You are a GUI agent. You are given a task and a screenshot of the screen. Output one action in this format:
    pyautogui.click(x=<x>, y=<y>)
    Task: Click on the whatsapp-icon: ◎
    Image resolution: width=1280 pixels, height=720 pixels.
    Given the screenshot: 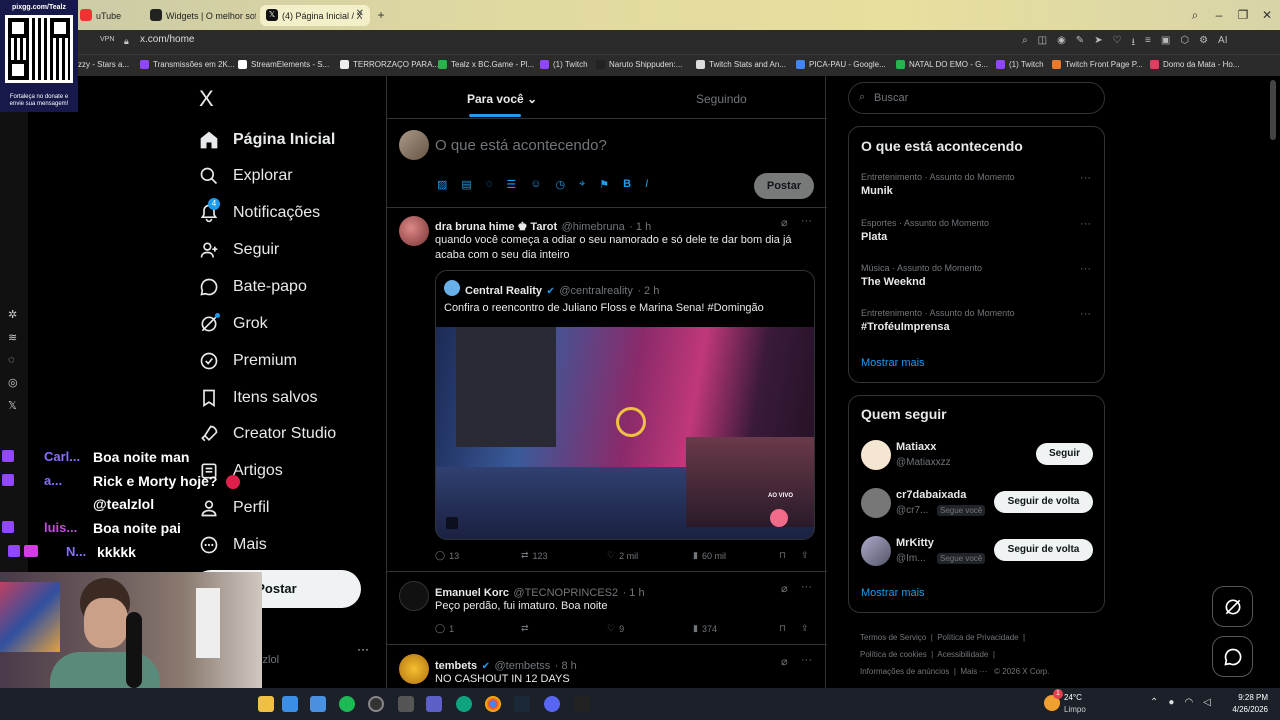 What is the action you would take?
    pyautogui.click(x=13, y=382)
    